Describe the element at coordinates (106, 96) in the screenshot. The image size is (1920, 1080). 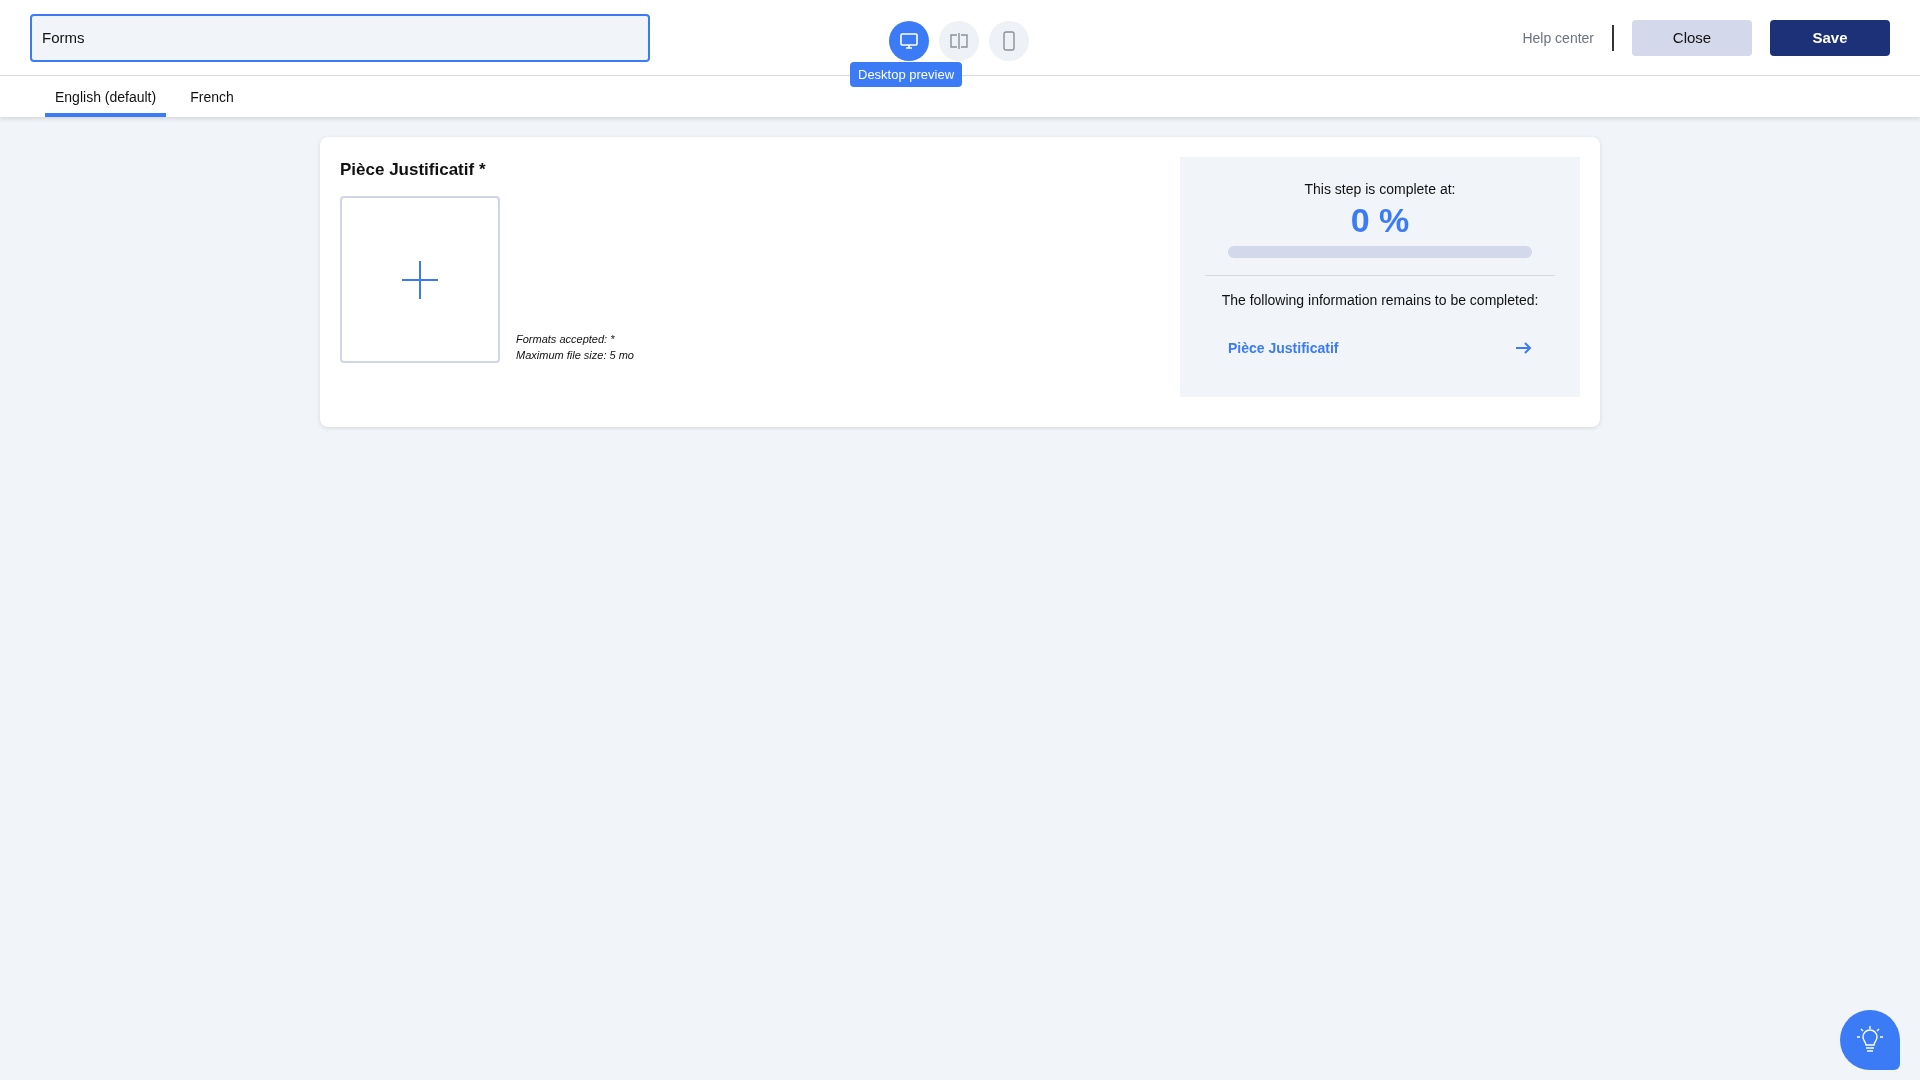
I see `language-tab: English (default)` at that location.